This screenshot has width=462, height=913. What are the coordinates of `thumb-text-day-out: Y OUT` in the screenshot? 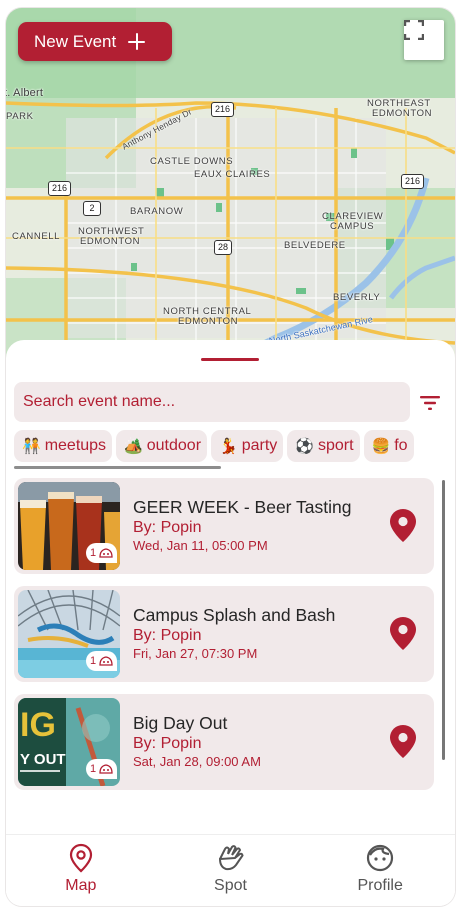 It's located at (43, 759).